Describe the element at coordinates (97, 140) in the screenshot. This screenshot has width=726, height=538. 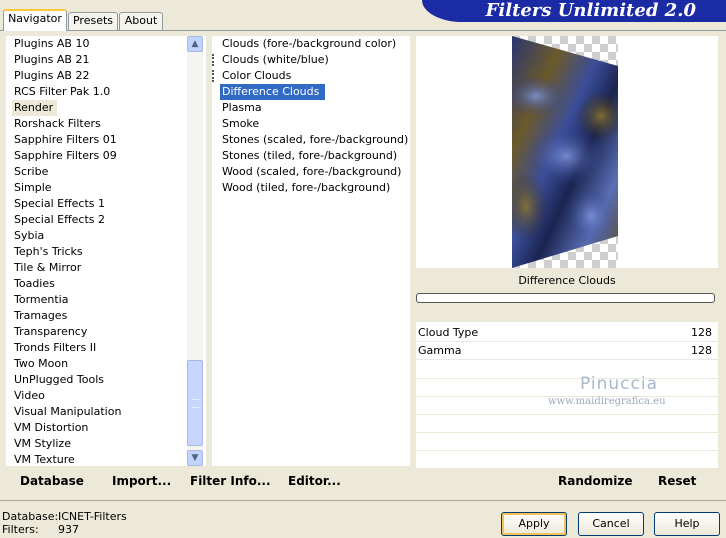
I see `category-item: Sapphire Filters 01` at that location.